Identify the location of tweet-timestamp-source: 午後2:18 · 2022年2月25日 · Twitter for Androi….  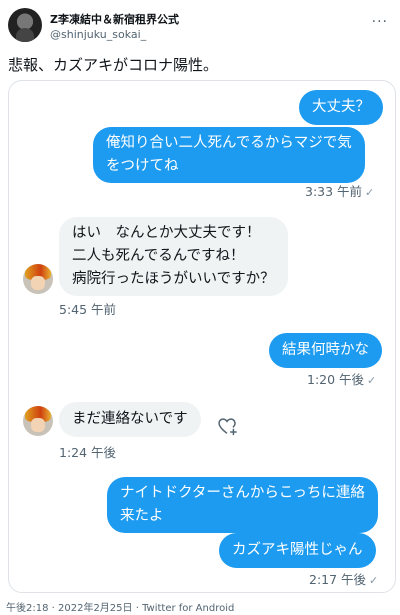
(120, 606).